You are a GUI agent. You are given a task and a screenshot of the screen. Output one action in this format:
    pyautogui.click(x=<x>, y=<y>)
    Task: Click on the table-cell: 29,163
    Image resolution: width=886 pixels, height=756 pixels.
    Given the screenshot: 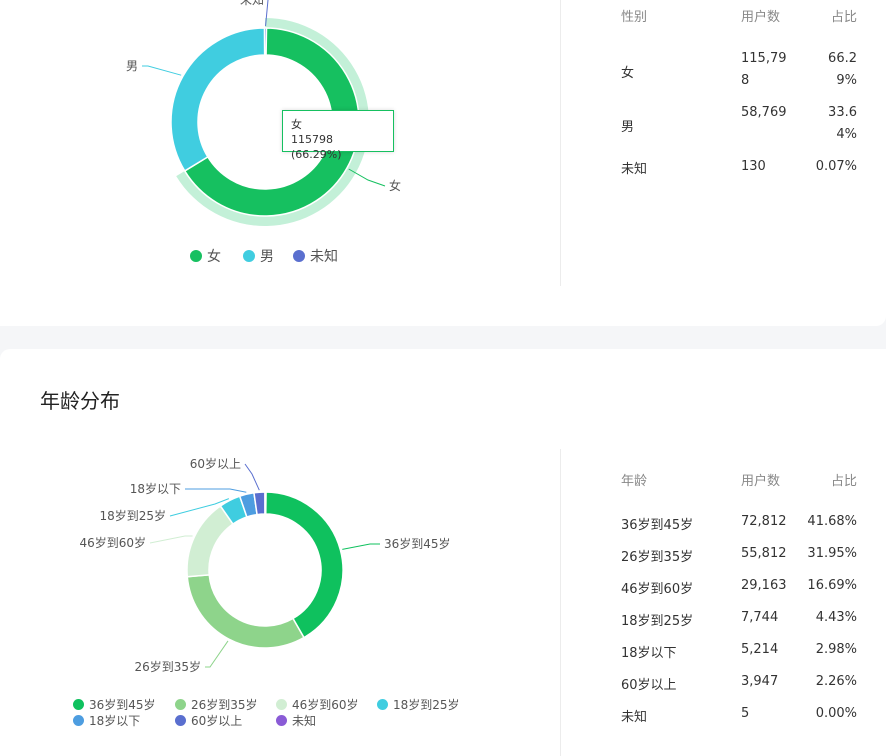 What is the action you would take?
    pyautogui.click(x=764, y=585)
    